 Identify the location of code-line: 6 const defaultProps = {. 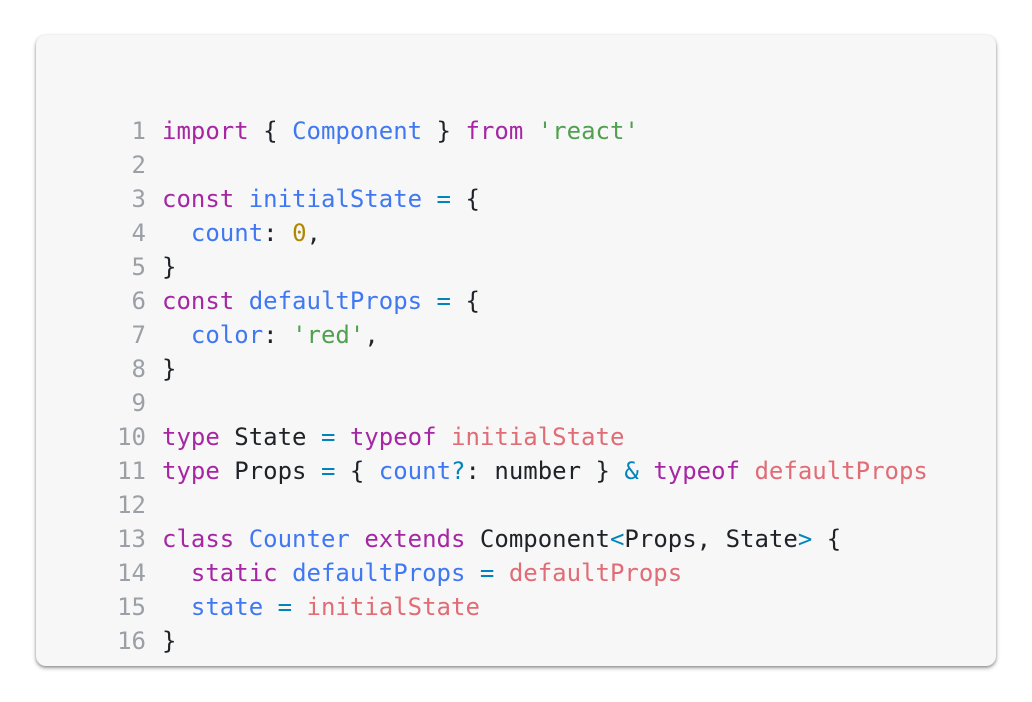
(482, 301).